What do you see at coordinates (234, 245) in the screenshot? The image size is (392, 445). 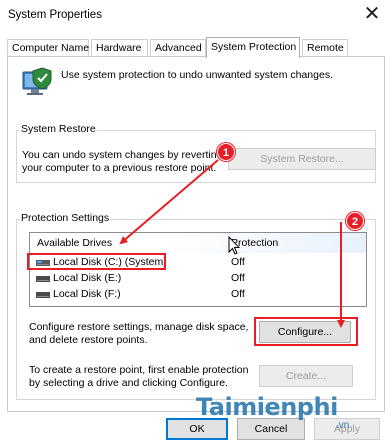 I see `mouse-cursor-icon` at bounding box center [234, 245].